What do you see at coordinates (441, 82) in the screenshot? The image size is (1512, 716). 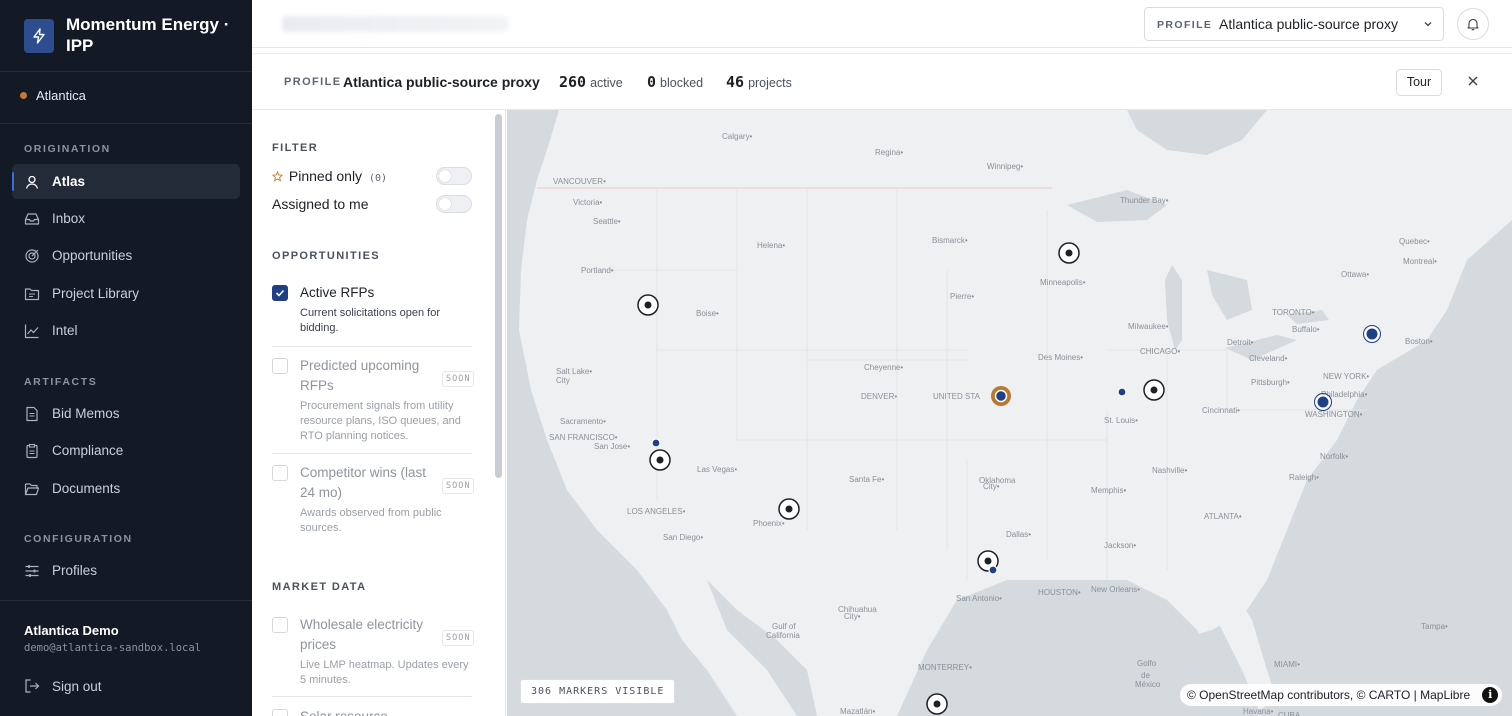 I see `stats-profile-value: Atlantica public-source proxy` at bounding box center [441, 82].